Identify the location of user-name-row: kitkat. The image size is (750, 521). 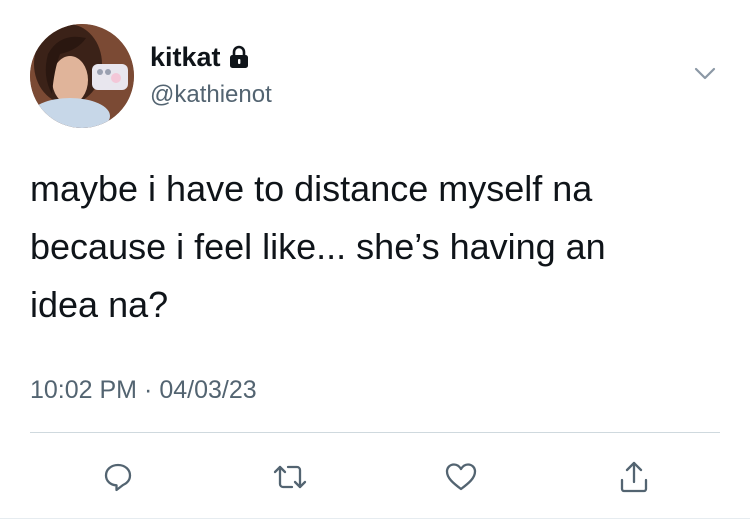
(199, 57).